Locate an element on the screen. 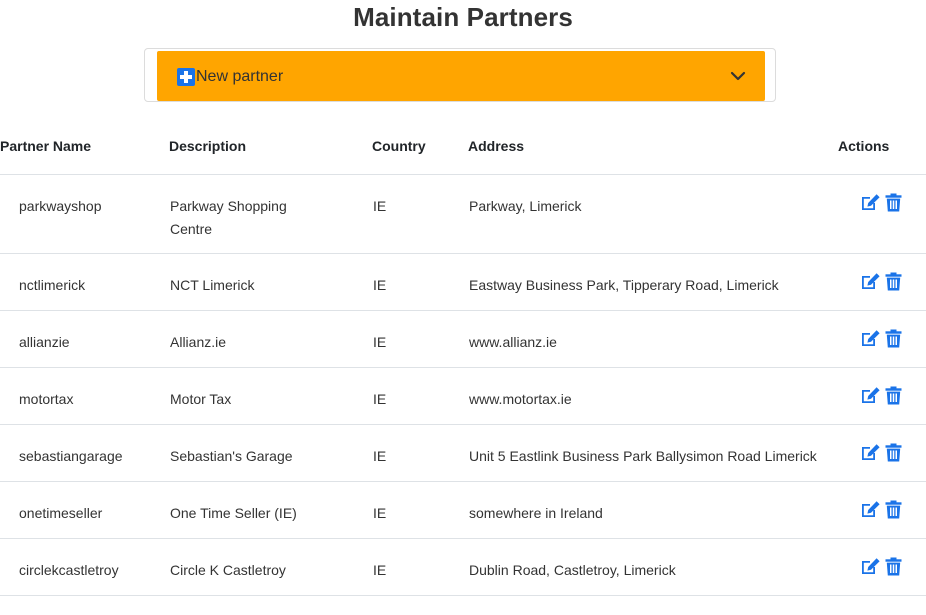  partner-description-cell: Allianz.ie is located at coordinates (270, 339).